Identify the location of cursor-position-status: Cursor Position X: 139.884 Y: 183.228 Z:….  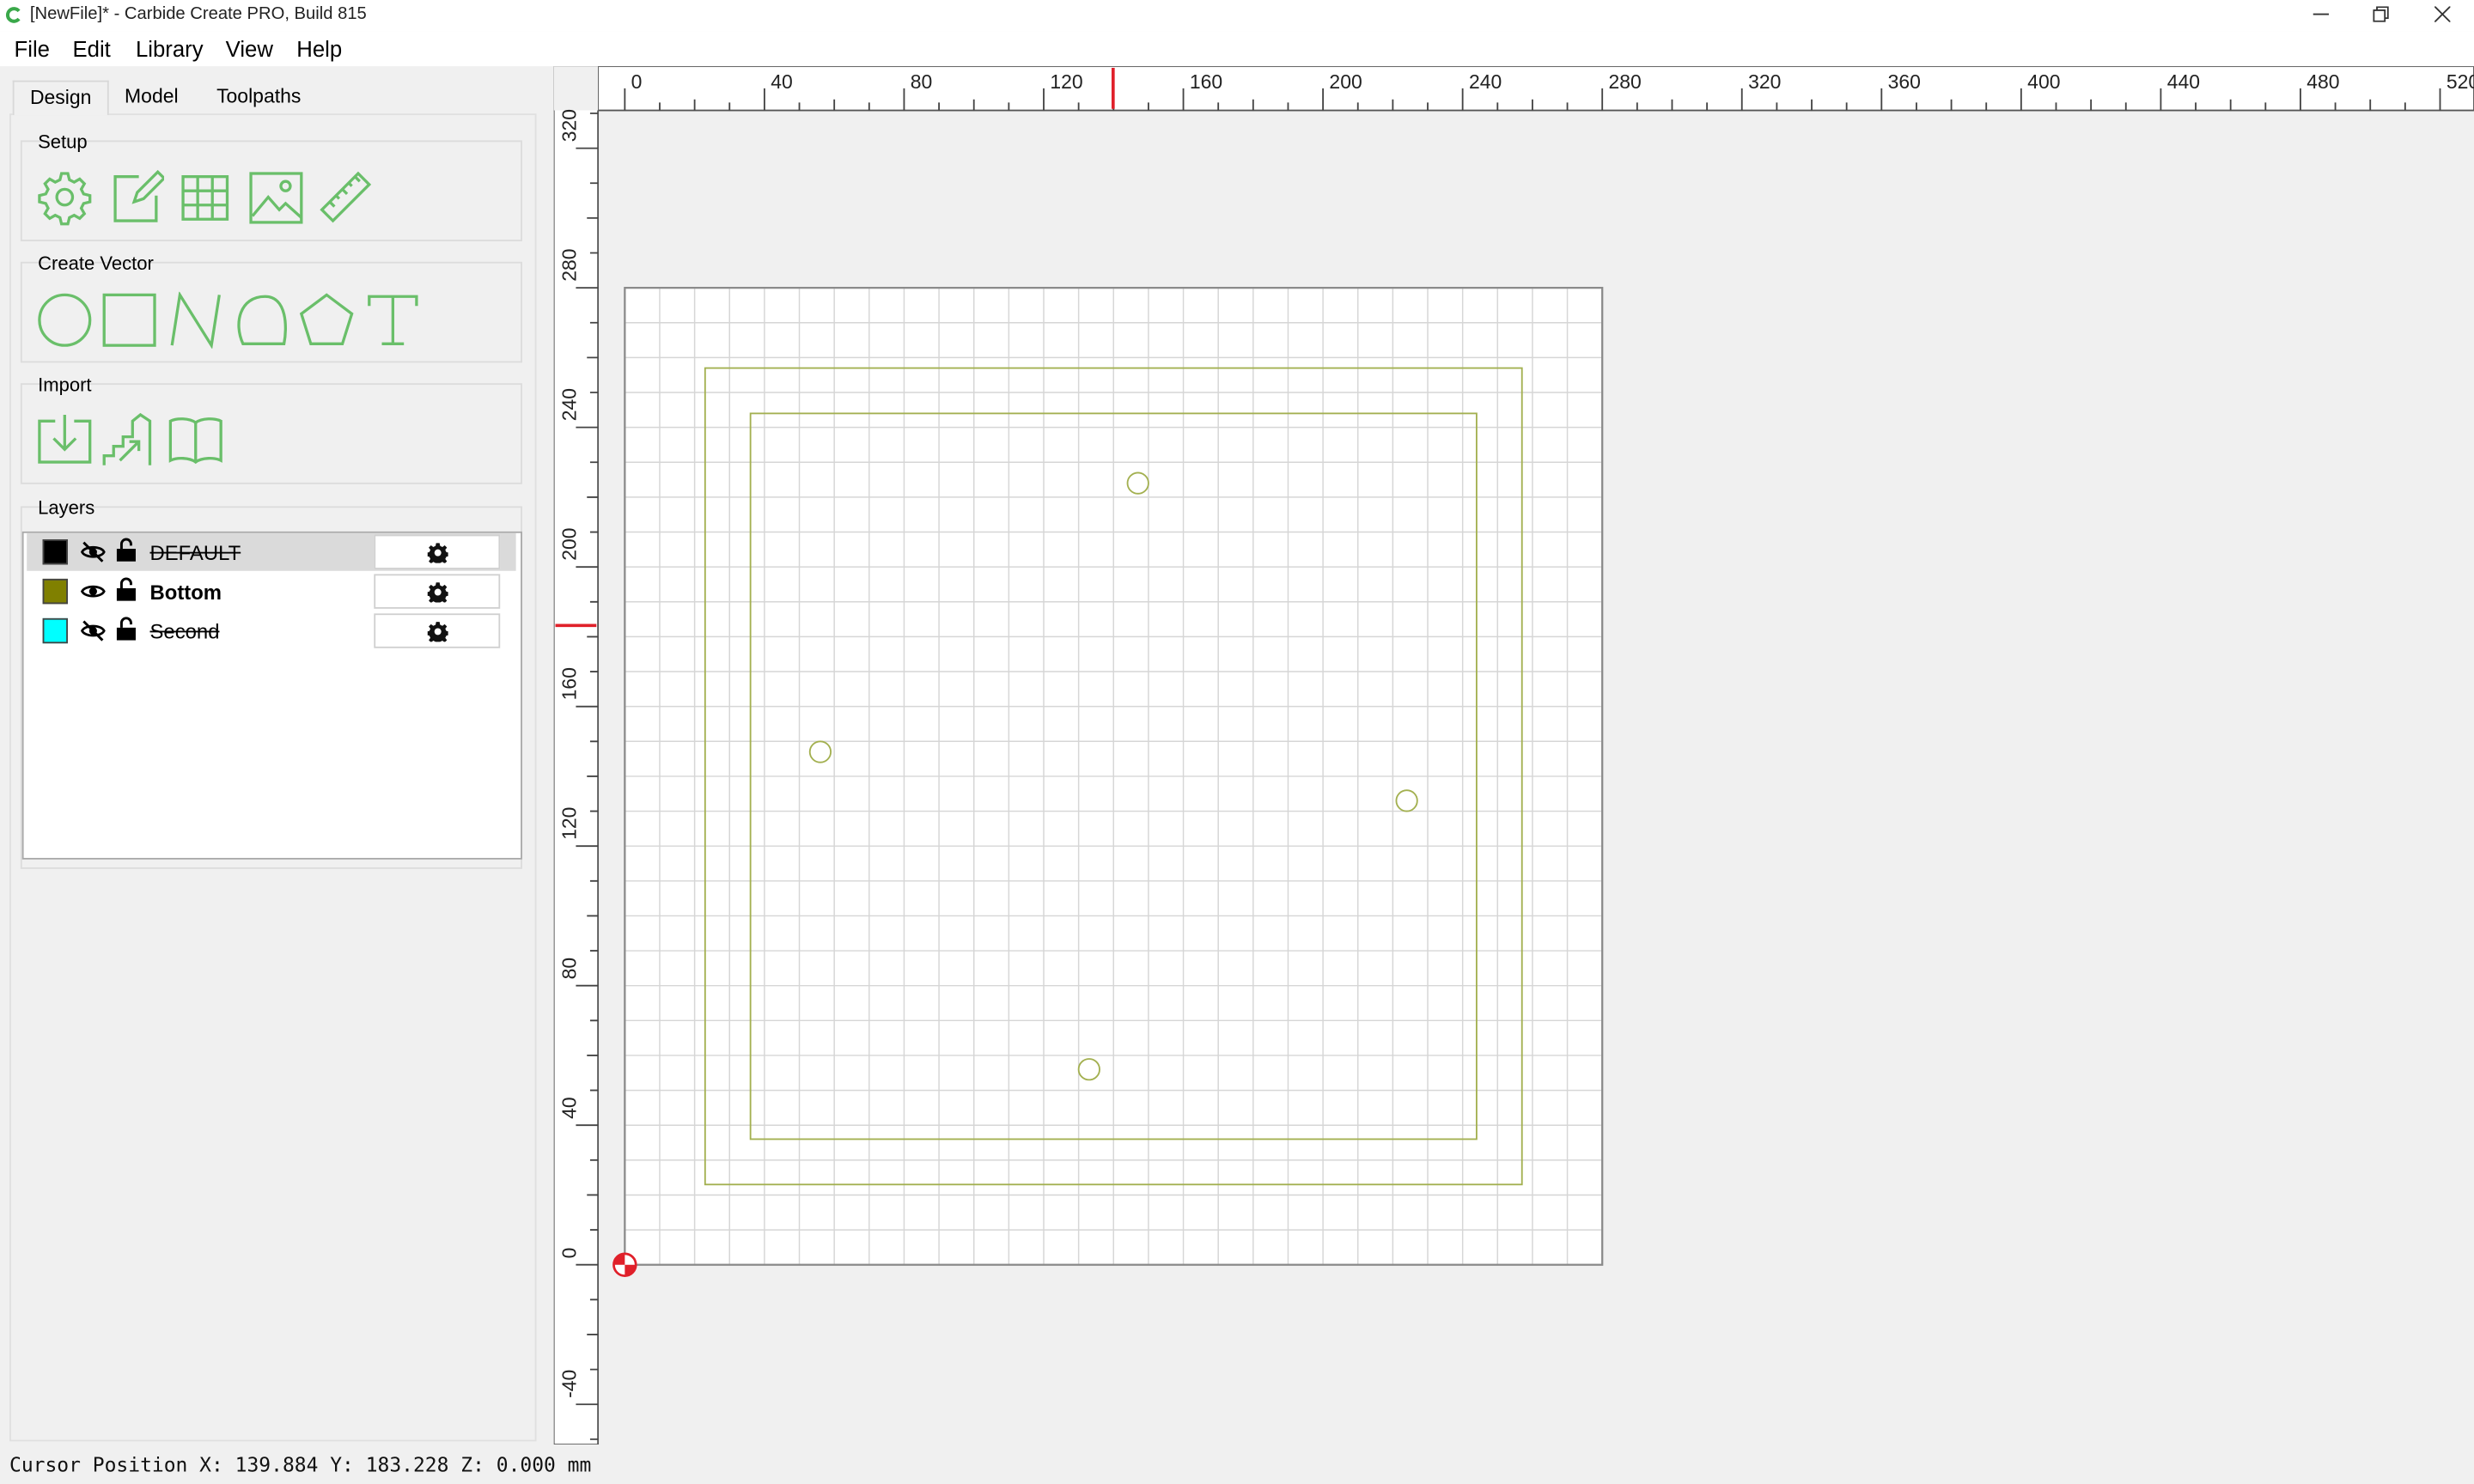
(300, 1464).